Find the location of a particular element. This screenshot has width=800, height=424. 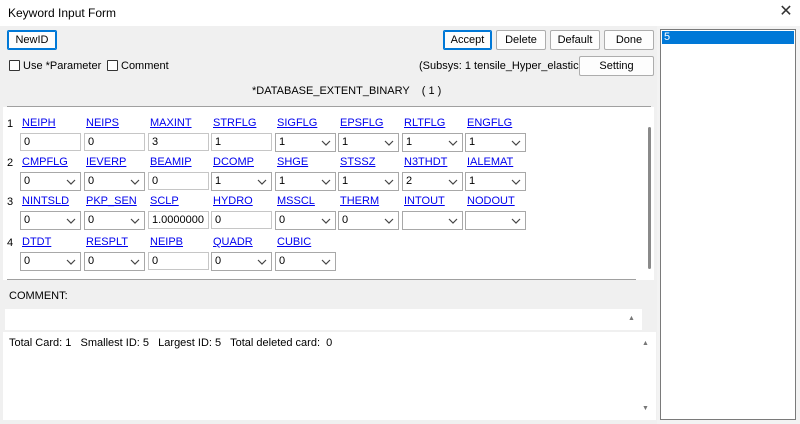

field-label-therm: THERM is located at coordinates (359, 201).